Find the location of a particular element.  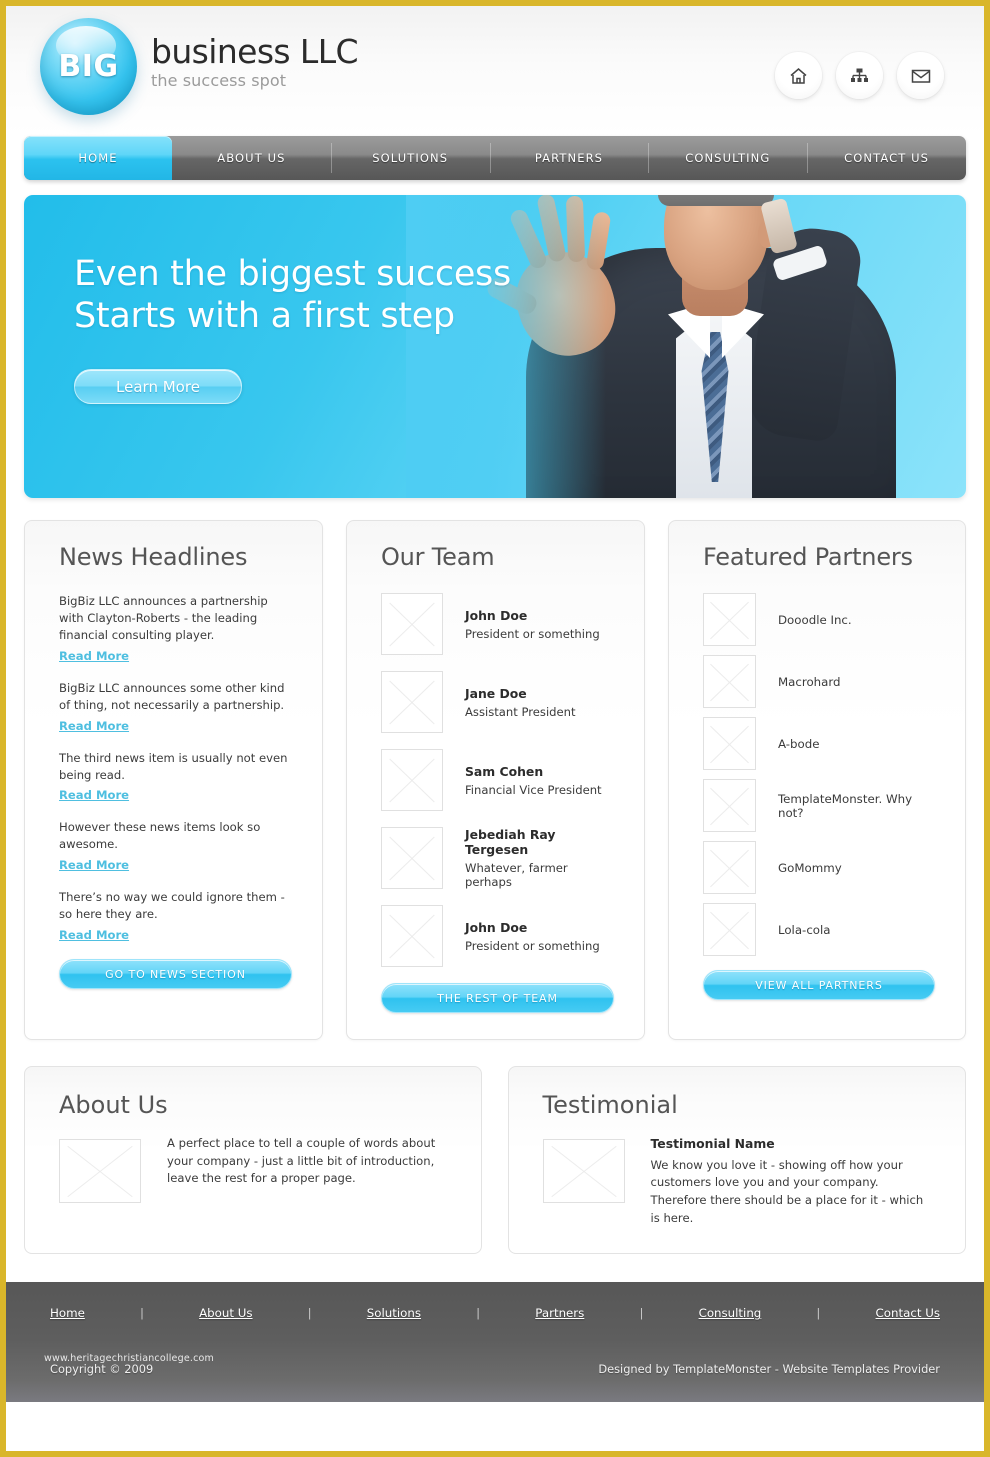

partner-name: GoMommy is located at coordinates (809, 867).